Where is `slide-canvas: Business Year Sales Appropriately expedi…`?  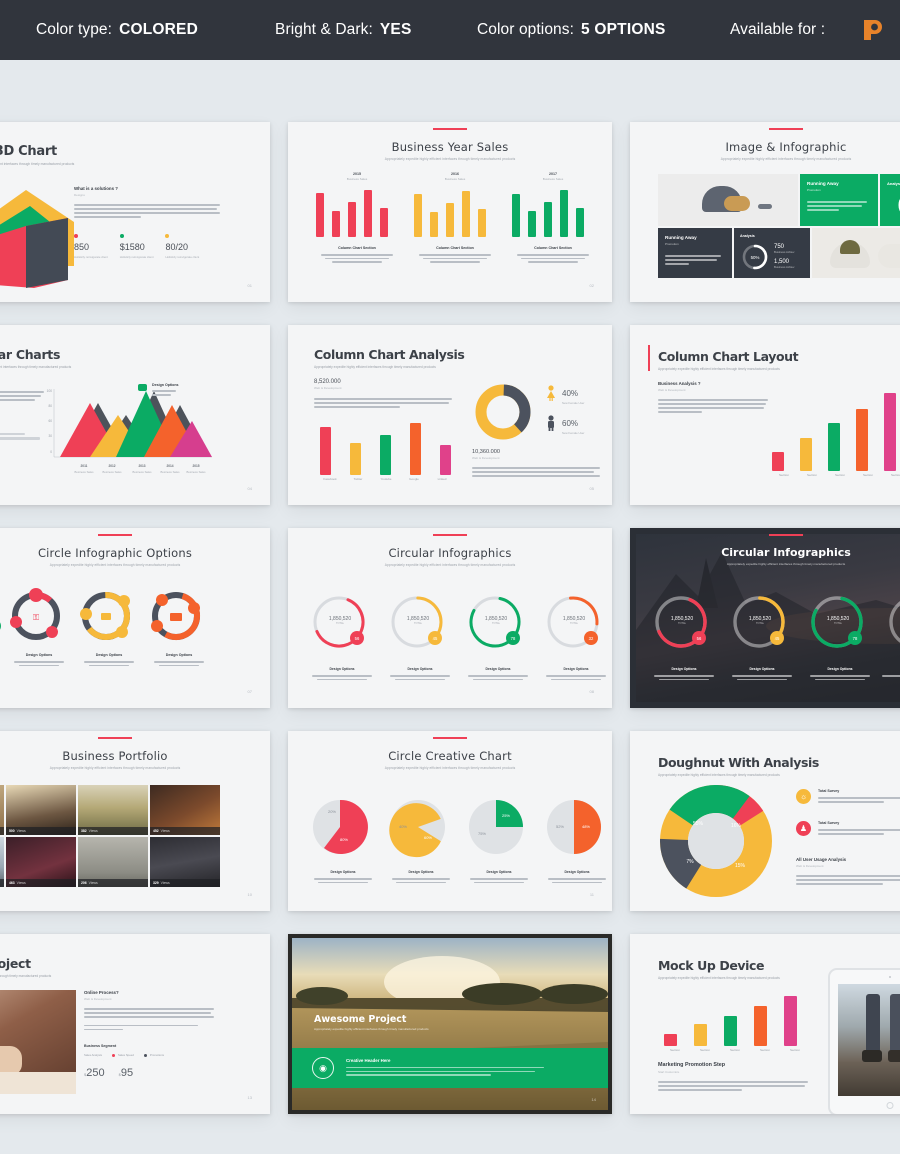 slide-canvas: Business Year Sales Appropriately expedi… is located at coordinates (450, 212).